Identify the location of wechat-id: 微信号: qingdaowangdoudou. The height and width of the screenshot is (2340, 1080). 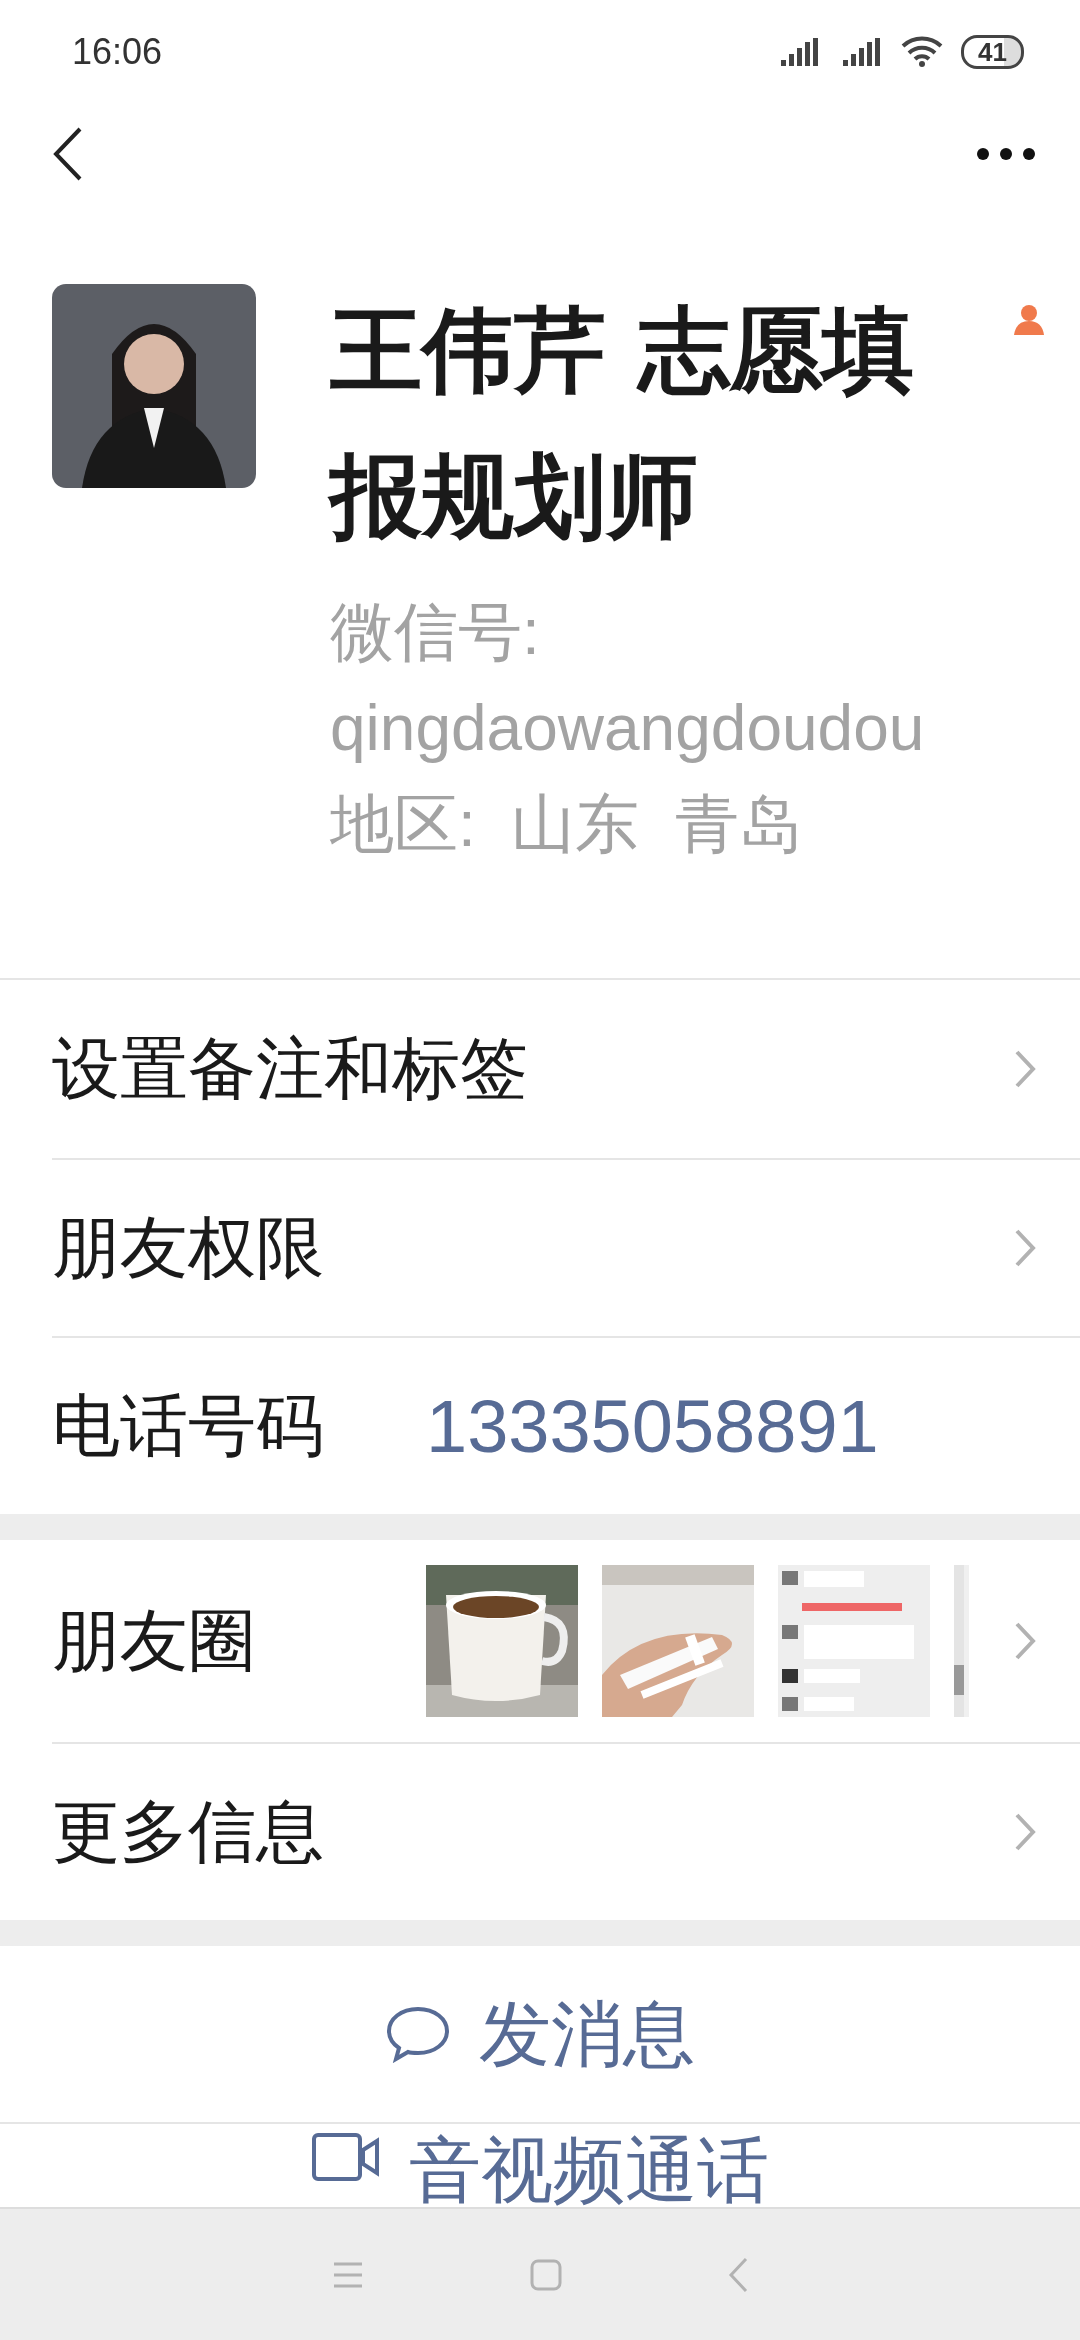
(628, 680).